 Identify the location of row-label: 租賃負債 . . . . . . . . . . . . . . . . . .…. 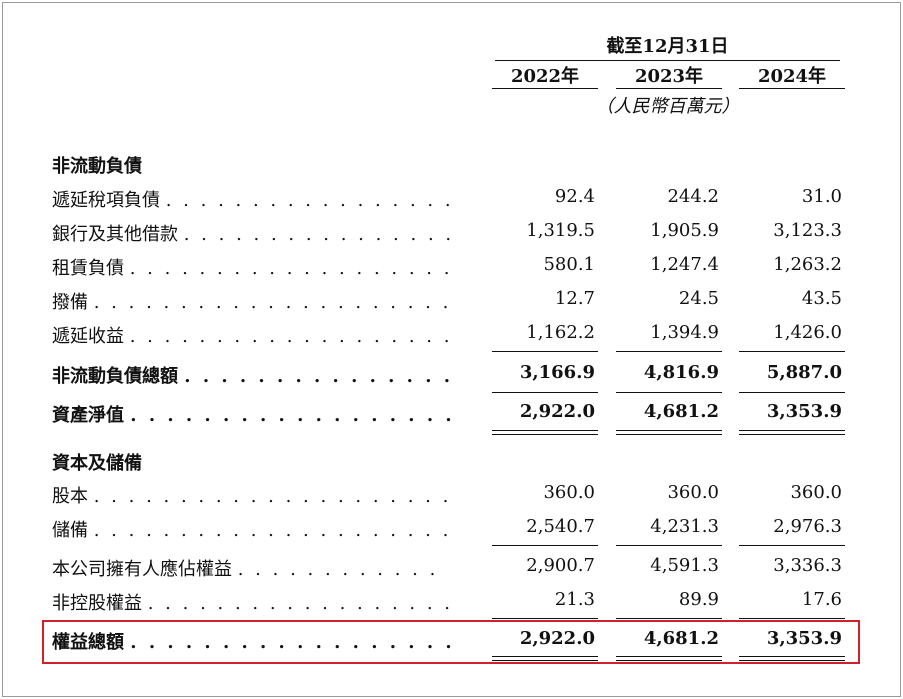
(254, 267).